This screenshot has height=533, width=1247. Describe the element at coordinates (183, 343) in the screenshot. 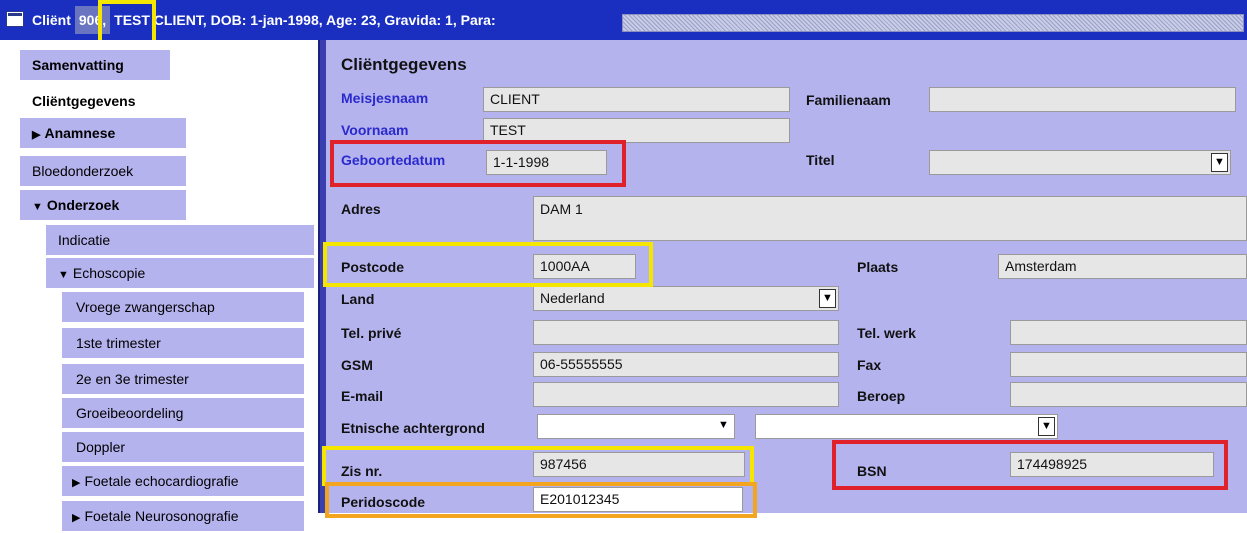

I see `nav-1ste-trimester: 1ste trimester` at that location.